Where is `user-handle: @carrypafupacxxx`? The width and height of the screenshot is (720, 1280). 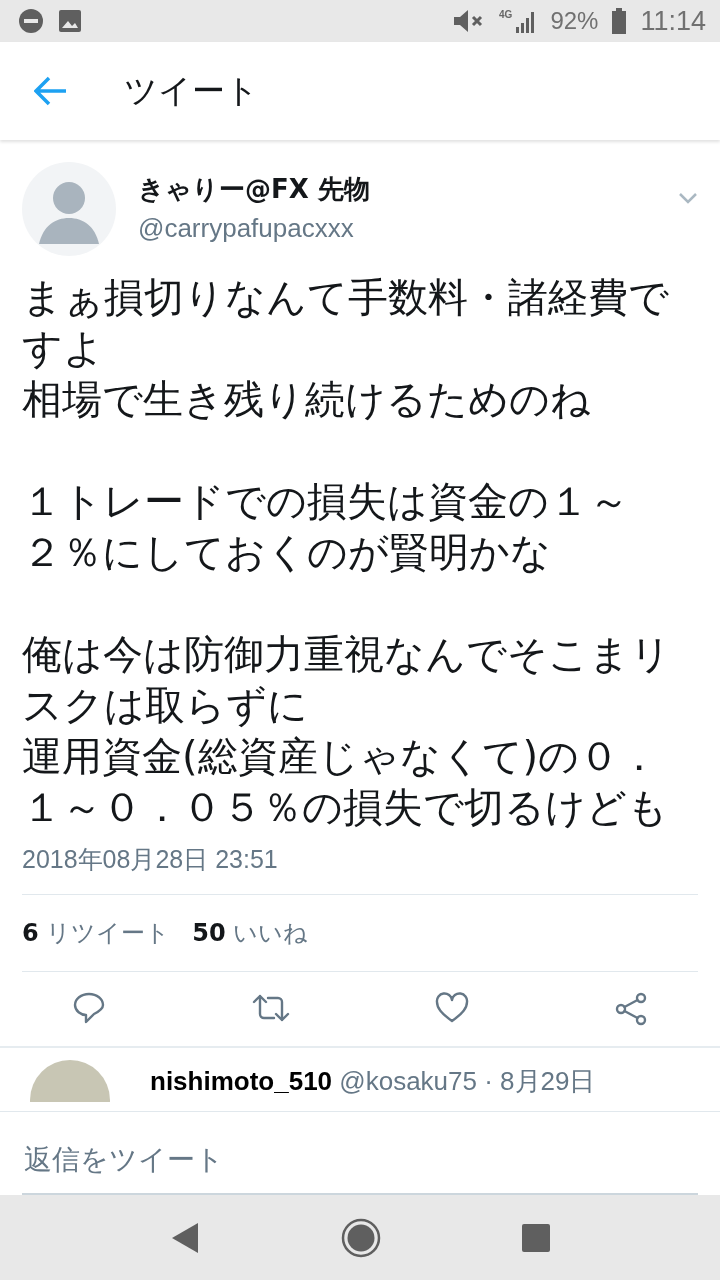 user-handle: @carrypafupacxxx is located at coordinates (397, 228).